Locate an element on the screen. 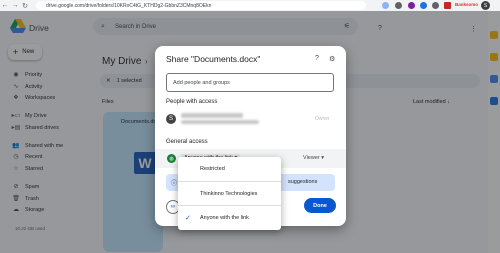 The image size is (500, 253). menu-item-restricted: Restricted is located at coordinates (229, 168).